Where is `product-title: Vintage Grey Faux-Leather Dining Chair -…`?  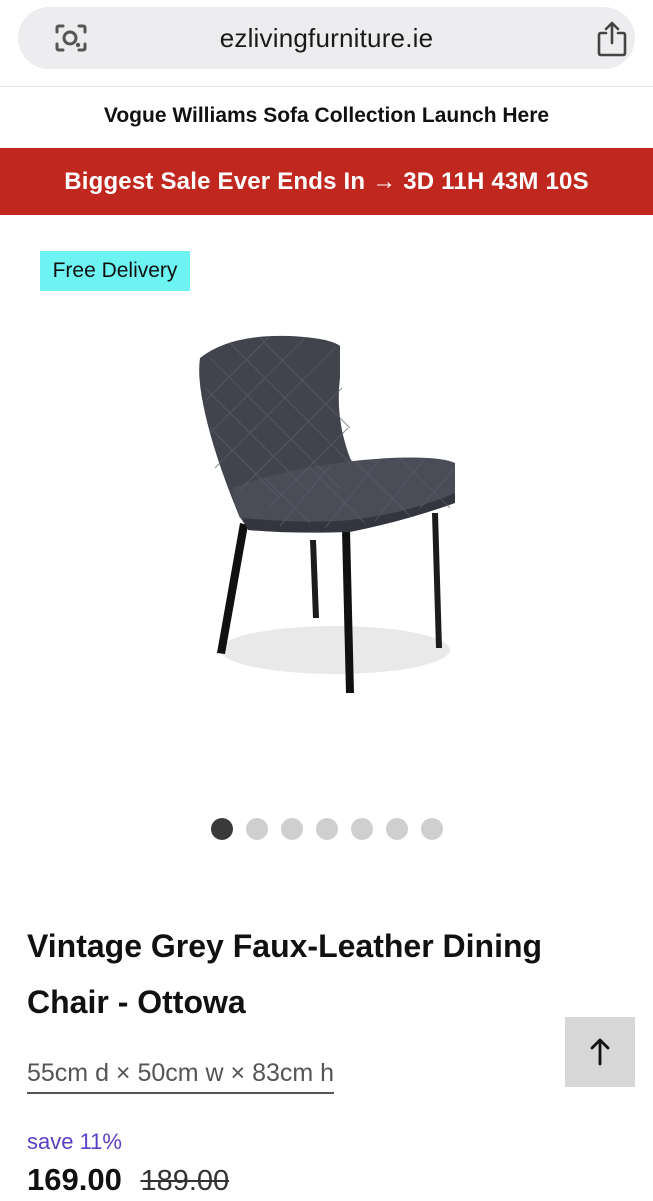
product-title: Vintage Grey Faux-Leather Dining Chair -… is located at coordinates (285, 974).